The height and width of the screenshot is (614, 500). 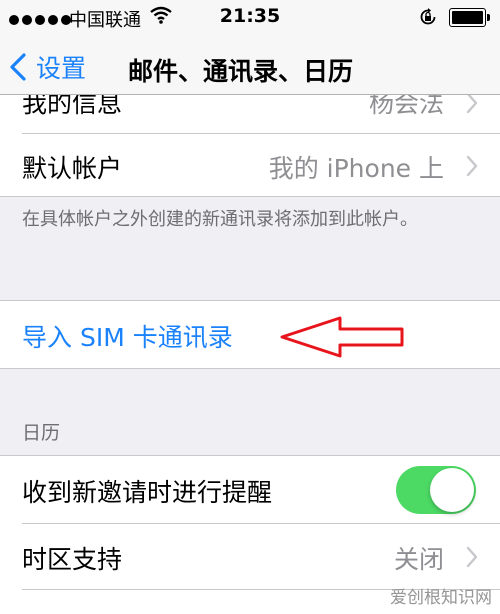 What do you see at coordinates (61, 68) in the screenshot?
I see `back-label: 设置` at bounding box center [61, 68].